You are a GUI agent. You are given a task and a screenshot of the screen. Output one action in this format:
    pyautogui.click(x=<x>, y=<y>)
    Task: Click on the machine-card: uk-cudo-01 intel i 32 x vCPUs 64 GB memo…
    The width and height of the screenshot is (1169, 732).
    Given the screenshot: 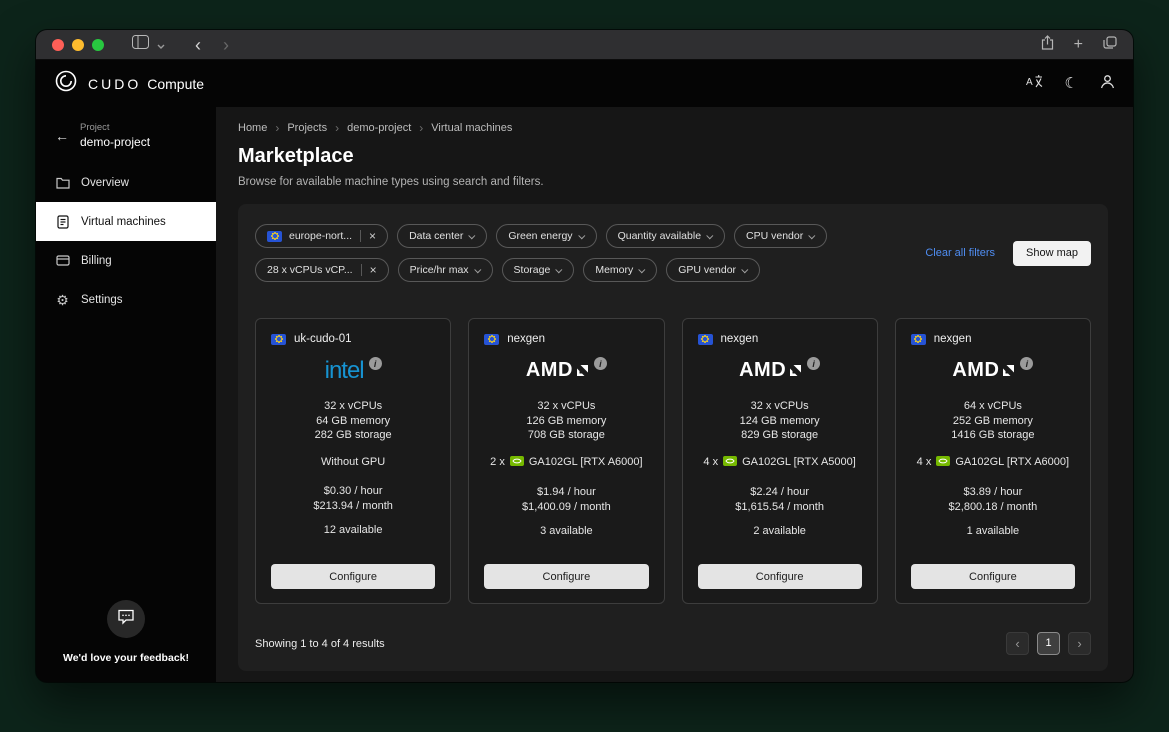 What is the action you would take?
    pyautogui.click(x=353, y=461)
    